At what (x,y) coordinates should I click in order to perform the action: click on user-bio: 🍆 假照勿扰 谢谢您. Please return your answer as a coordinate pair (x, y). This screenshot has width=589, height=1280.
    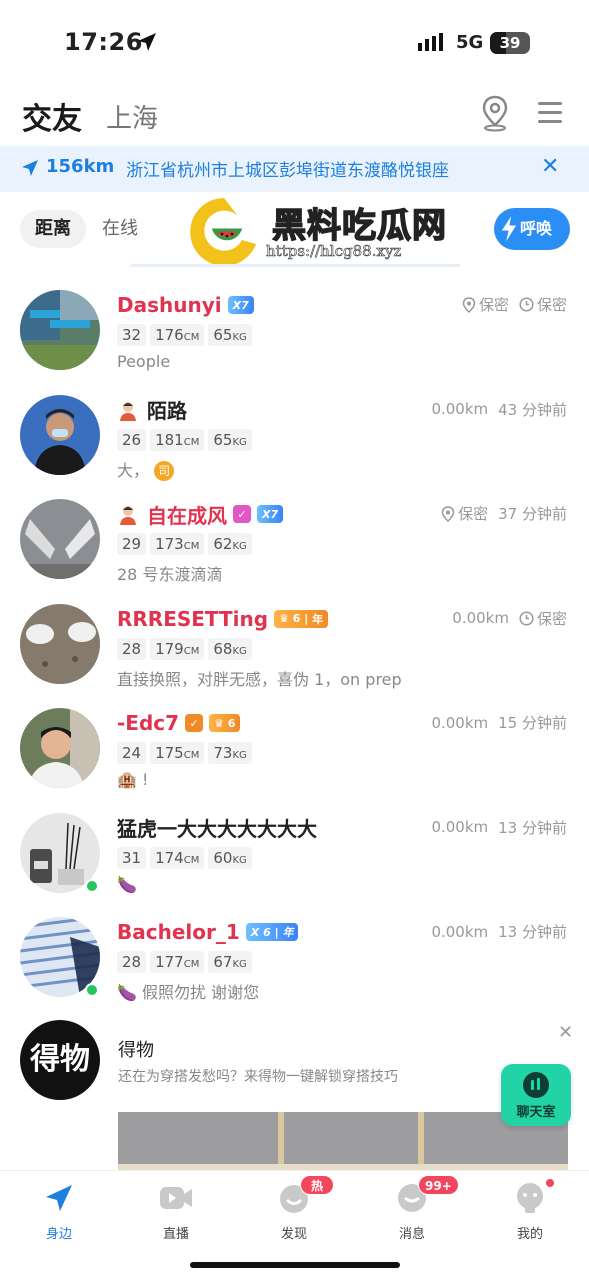
    Looking at the image, I should click on (188, 992).